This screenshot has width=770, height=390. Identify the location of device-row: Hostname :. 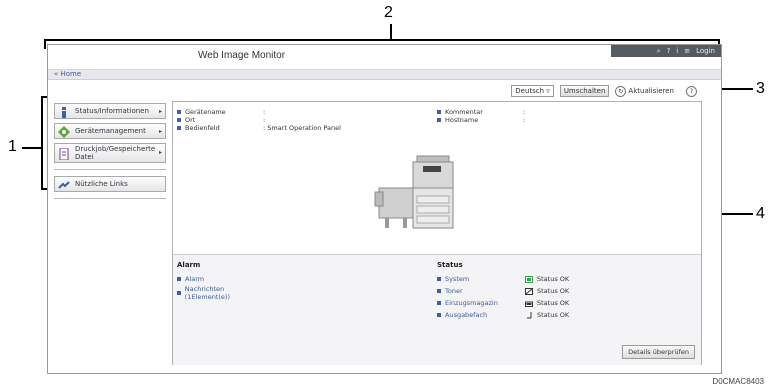
(481, 120).